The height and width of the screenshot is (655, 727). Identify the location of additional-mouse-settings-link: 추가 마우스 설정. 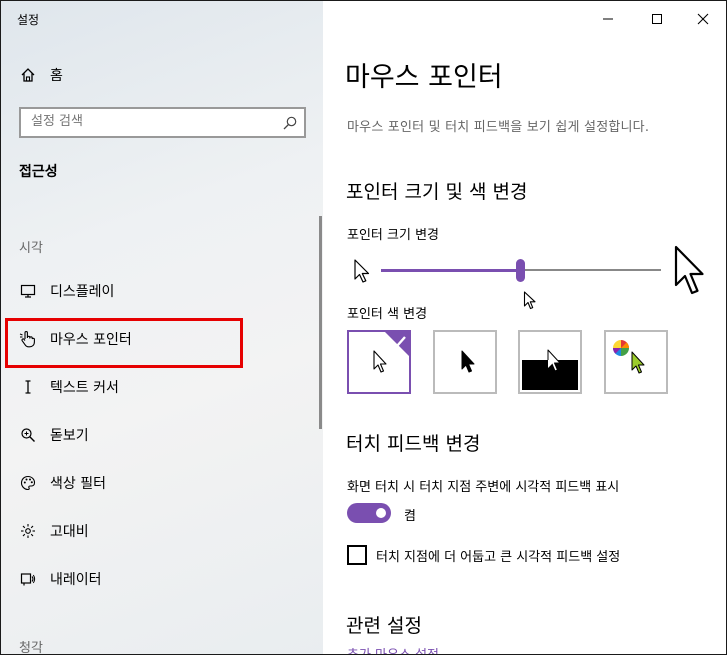
(393, 649).